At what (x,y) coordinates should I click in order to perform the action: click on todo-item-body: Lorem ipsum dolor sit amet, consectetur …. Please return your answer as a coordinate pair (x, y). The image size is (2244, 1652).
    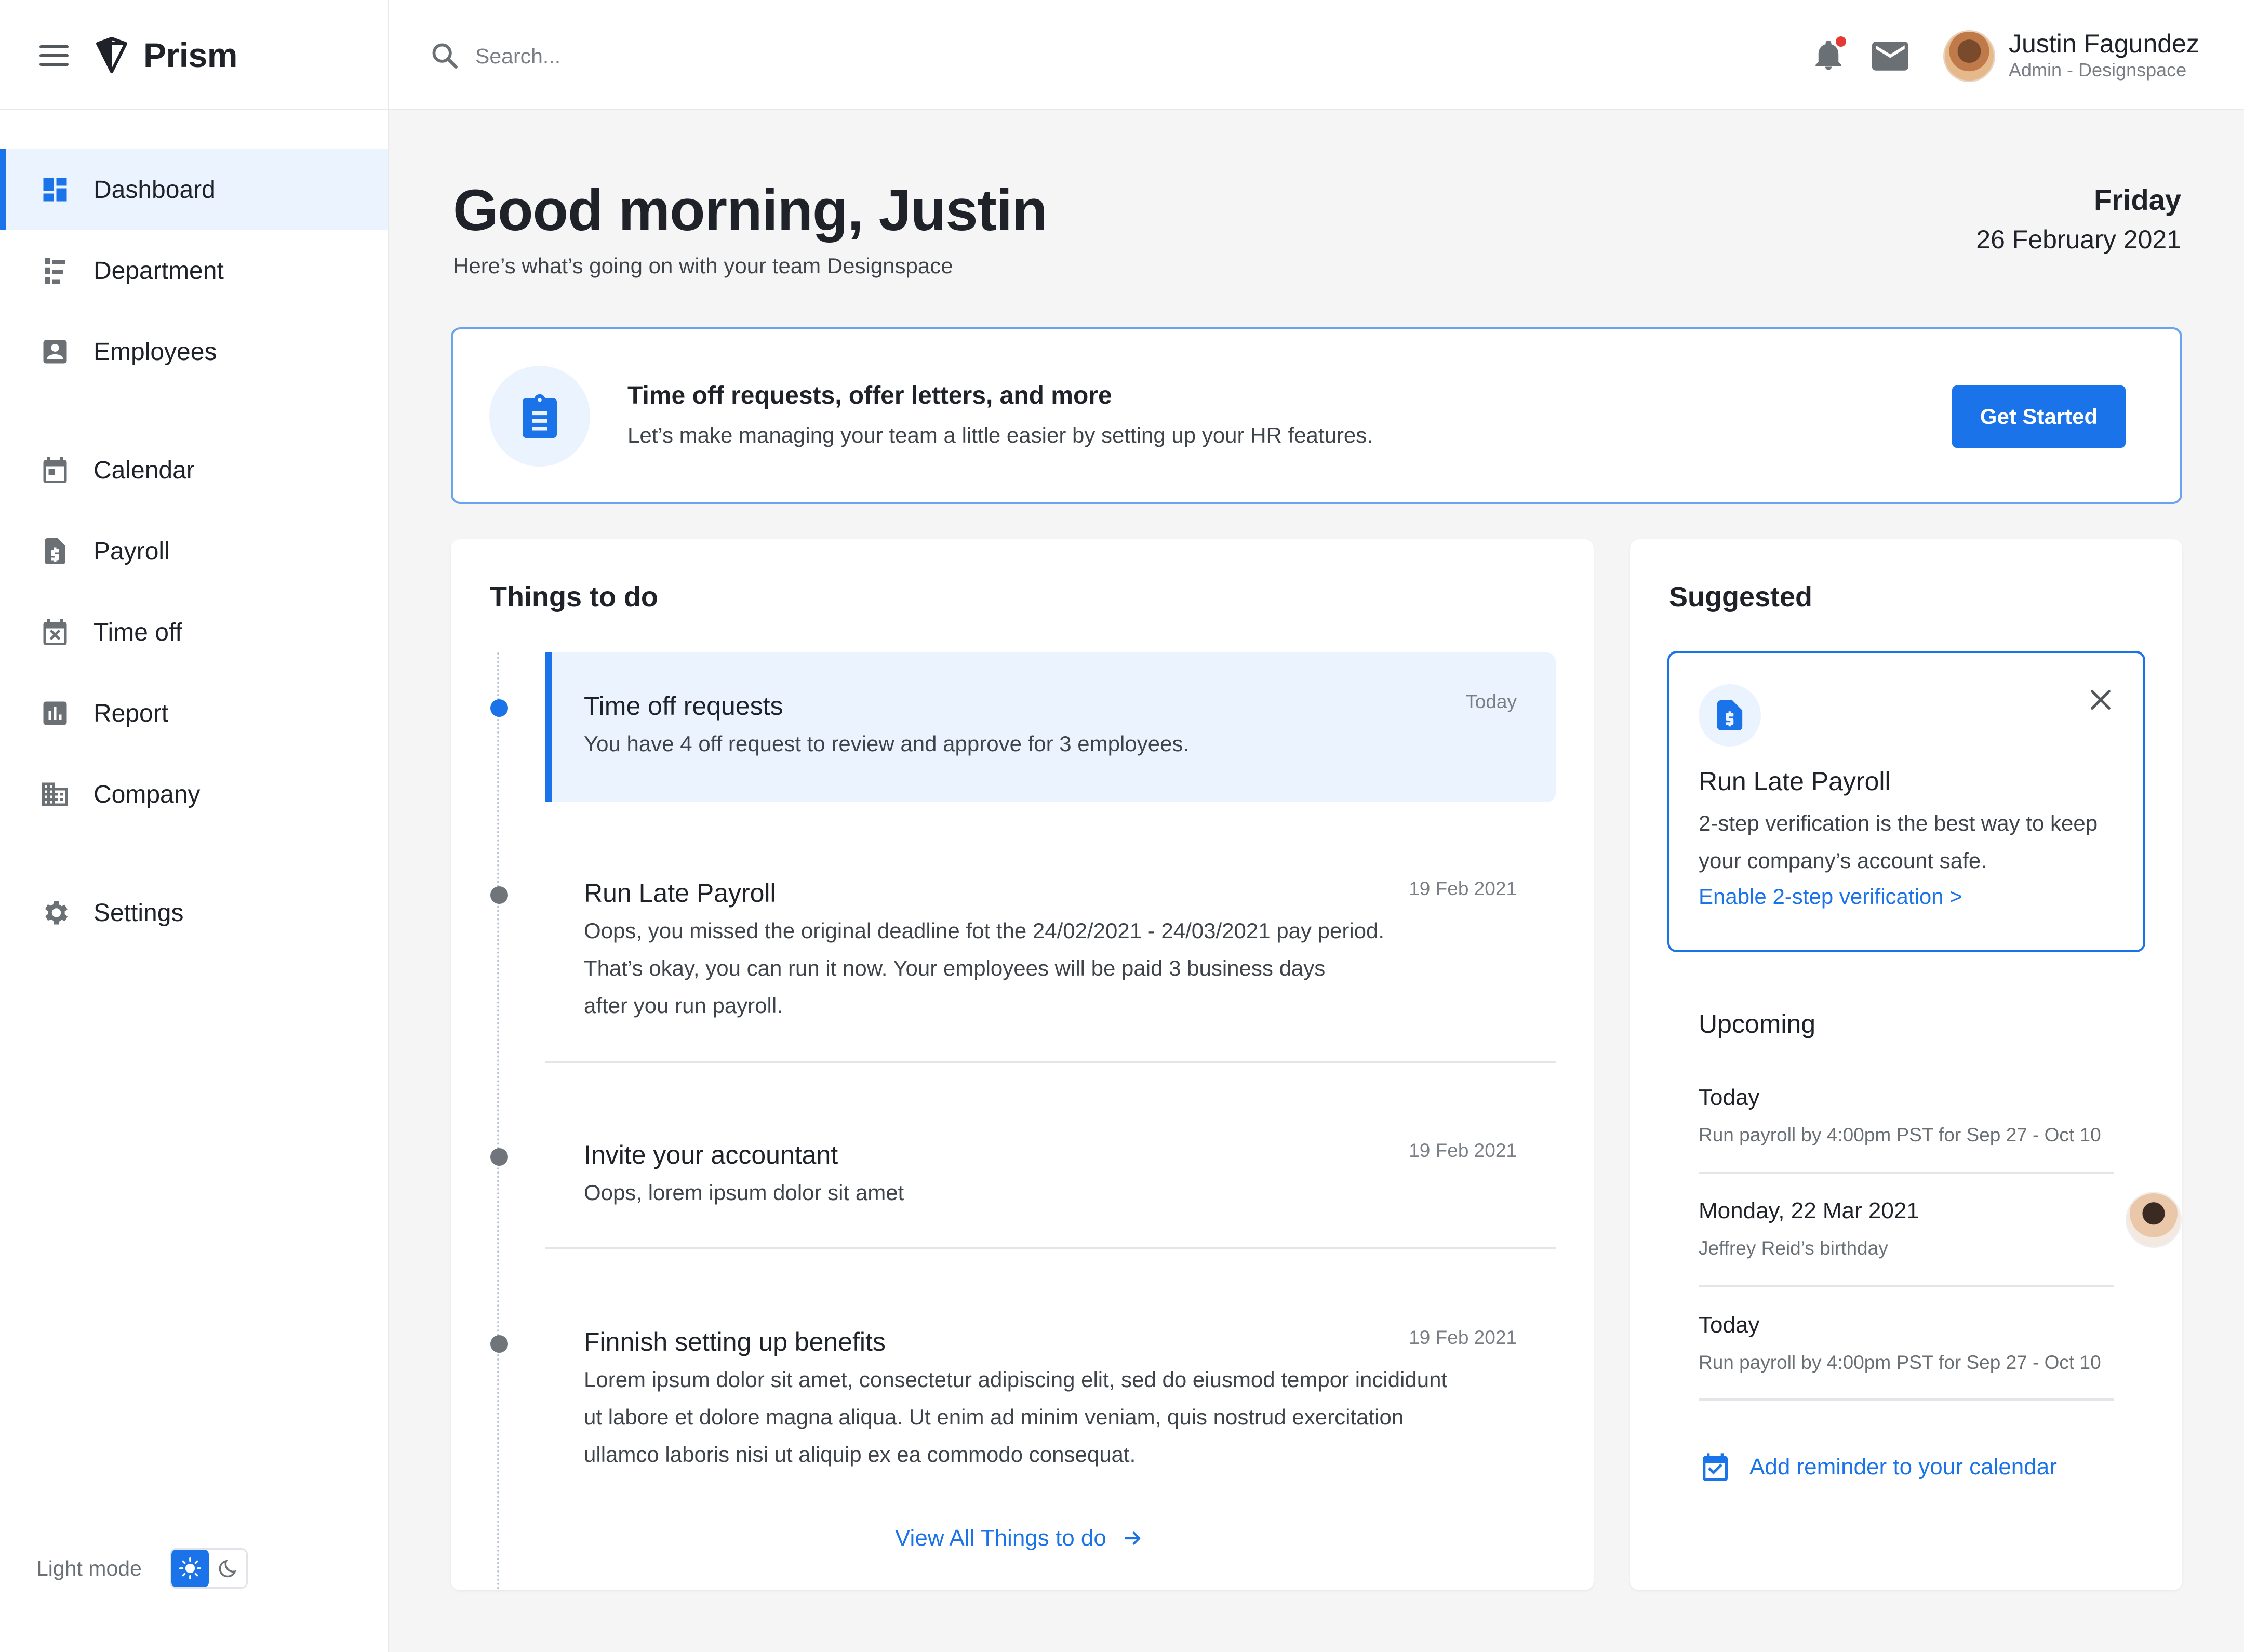
    Looking at the image, I should click on (1016, 1417).